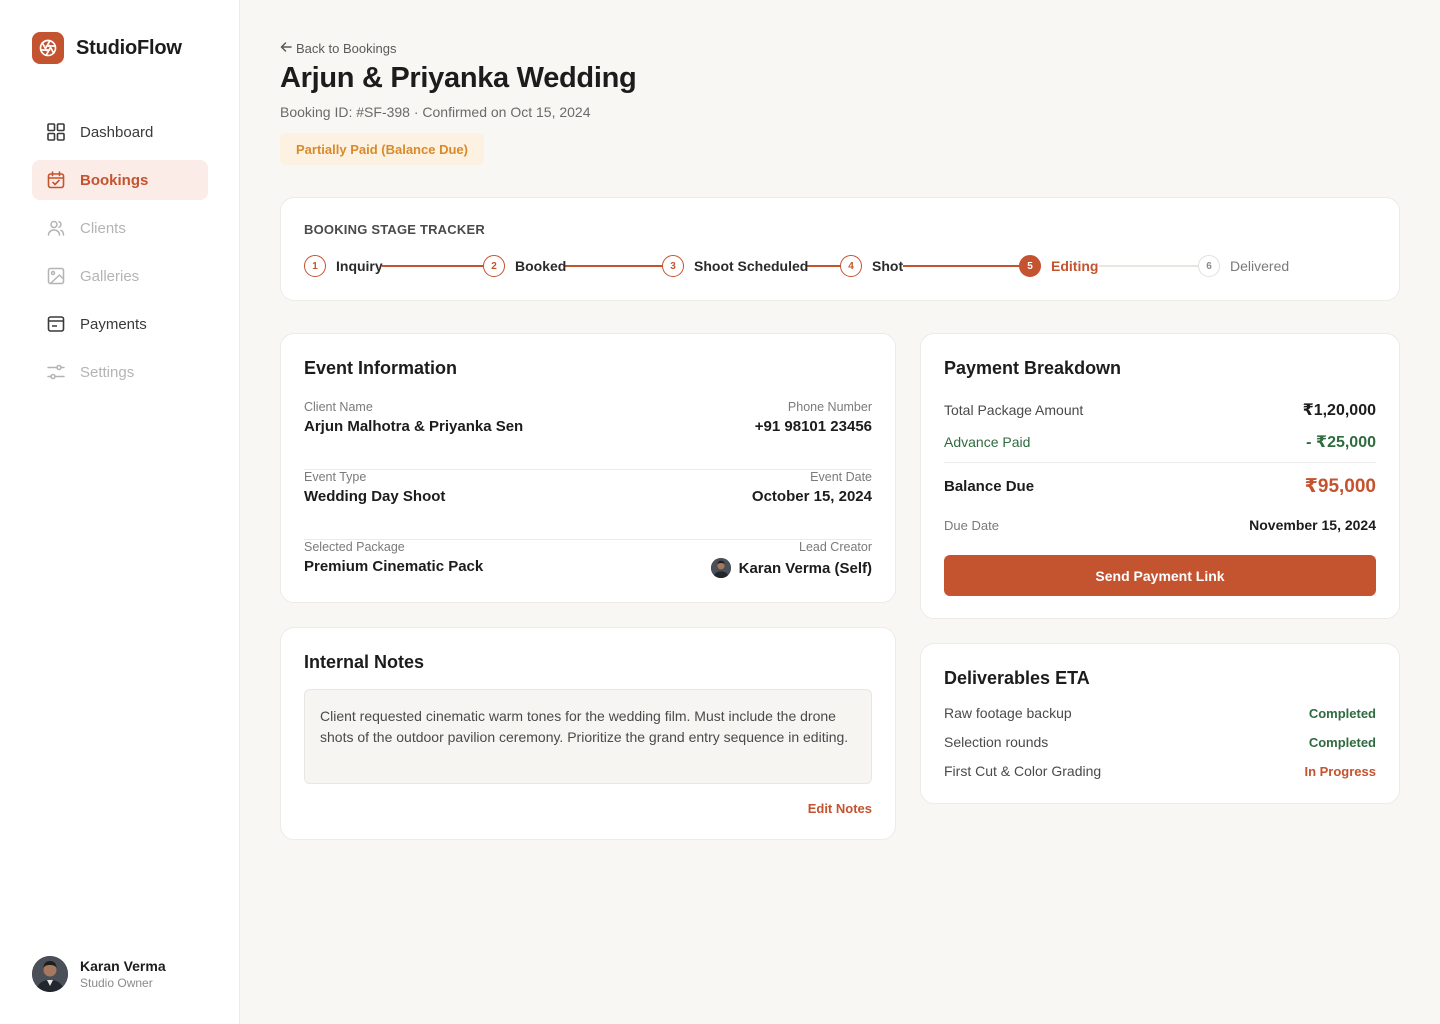  I want to click on stage-shoot-scheduled: 3 Shoot Scheduled, so click(735, 266).